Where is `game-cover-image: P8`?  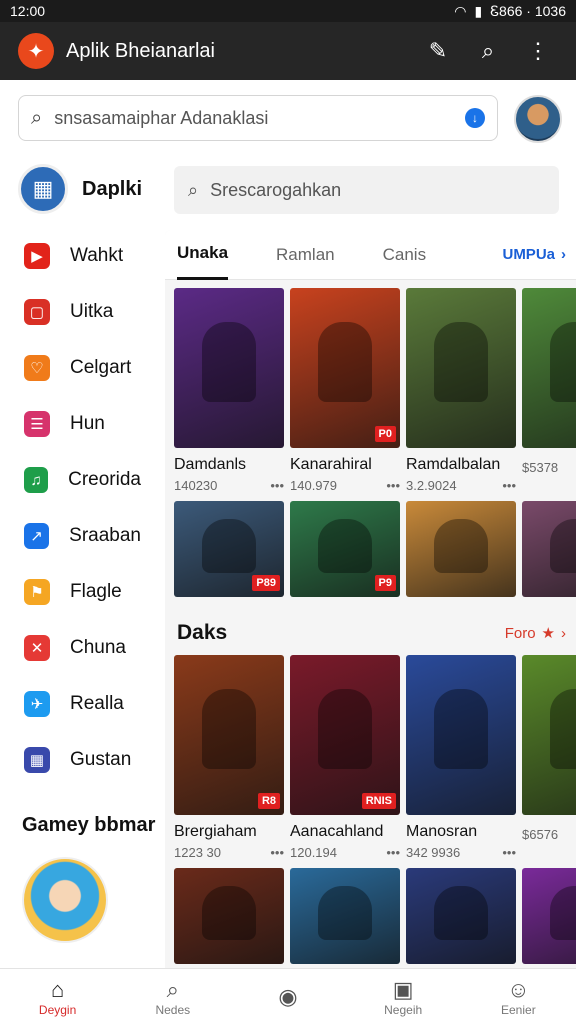
game-cover-image: P8 is located at coordinates (549, 549).